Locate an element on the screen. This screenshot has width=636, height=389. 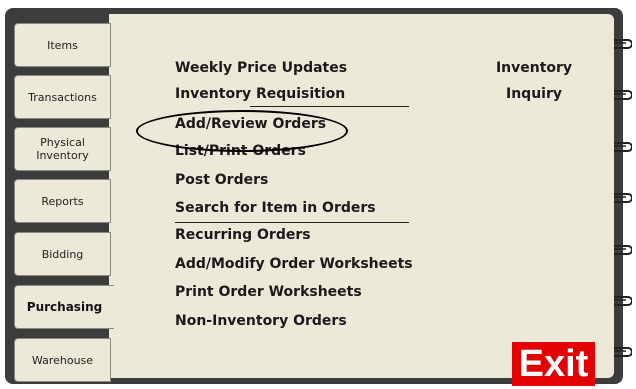
menu-post-orders: Post Orders is located at coordinates (221, 180).